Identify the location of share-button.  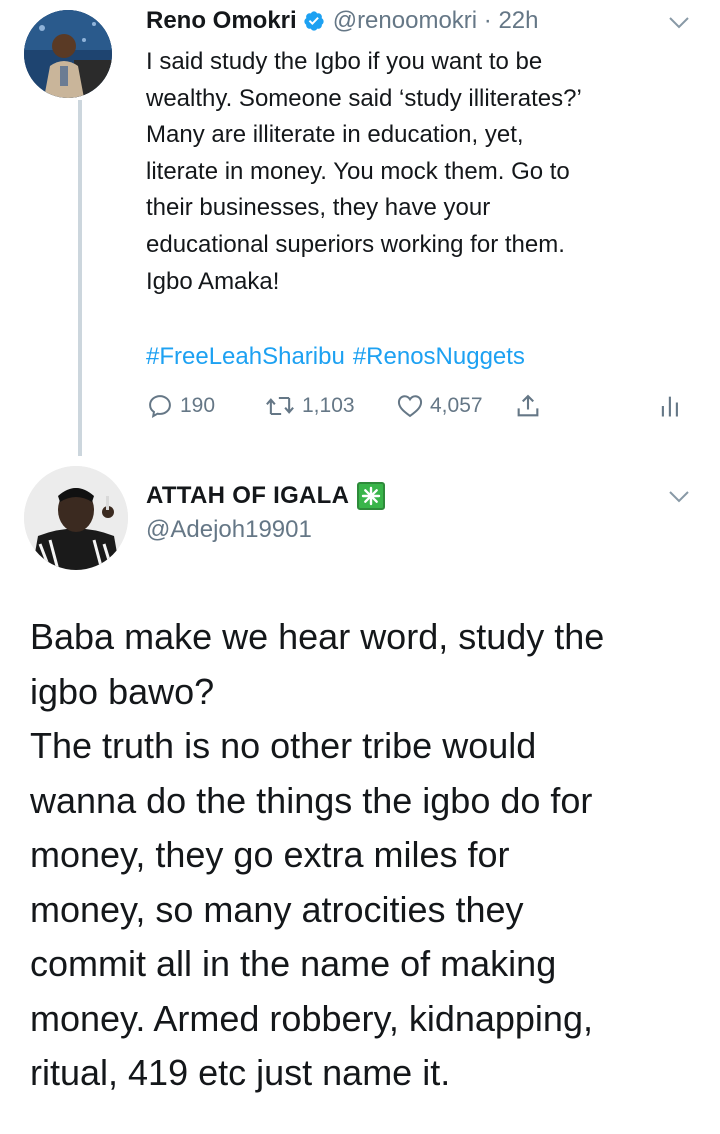
(531, 406).